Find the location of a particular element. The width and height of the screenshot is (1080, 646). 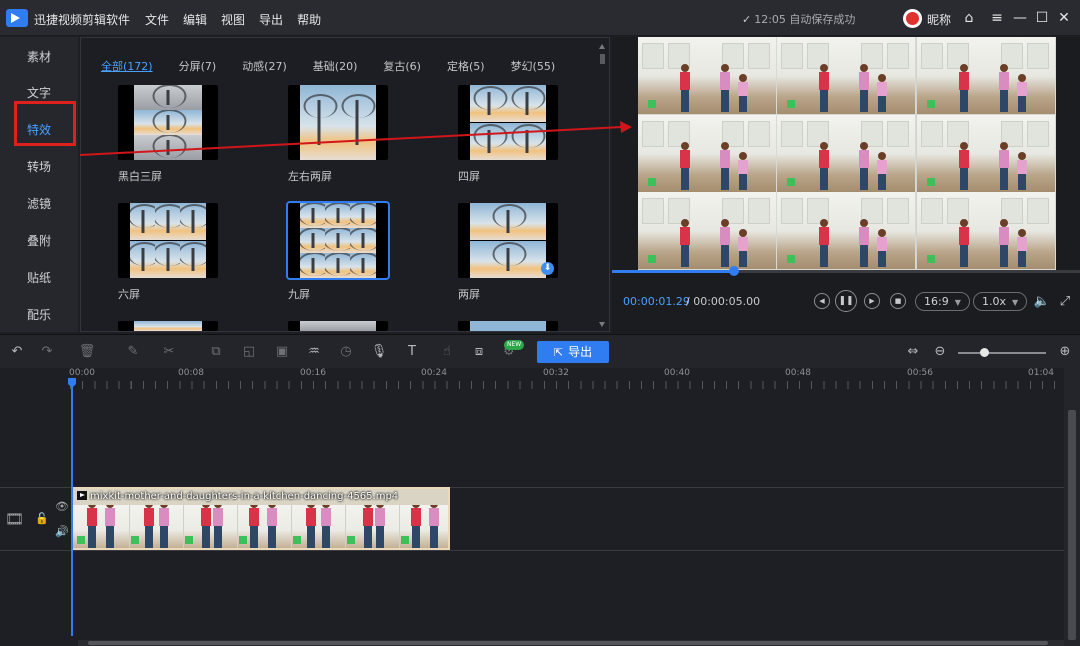

zoom-slider-track is located at coordinates (1002, 353).